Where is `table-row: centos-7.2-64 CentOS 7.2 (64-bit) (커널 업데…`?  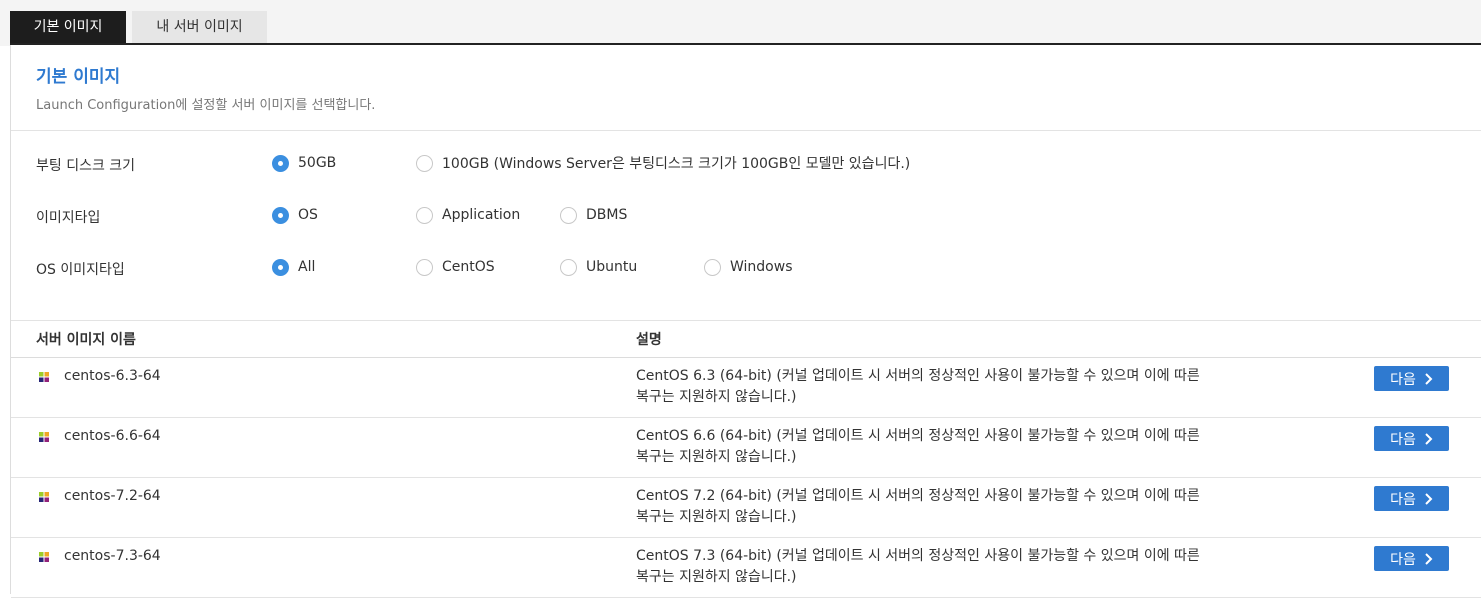 table-row: centos-7.2-64 CentOS 7.2 (64-bit) (커널 업데… is located at coordinates (746, 508).